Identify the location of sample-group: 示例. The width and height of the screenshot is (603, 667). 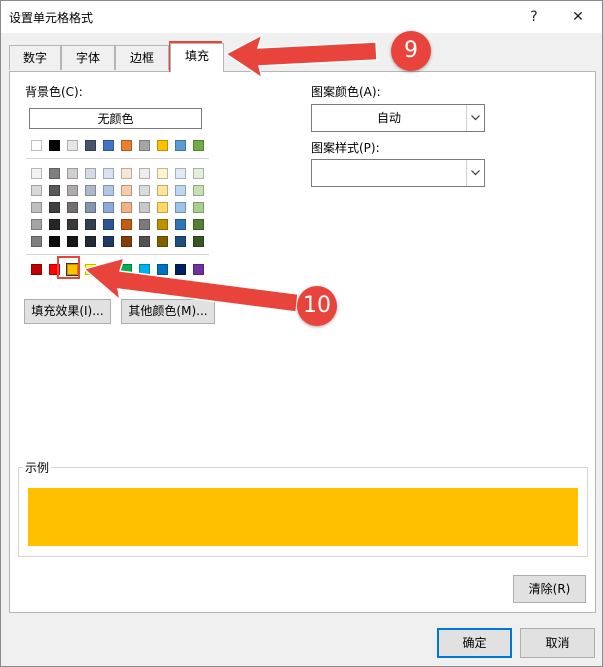
(303, 508).